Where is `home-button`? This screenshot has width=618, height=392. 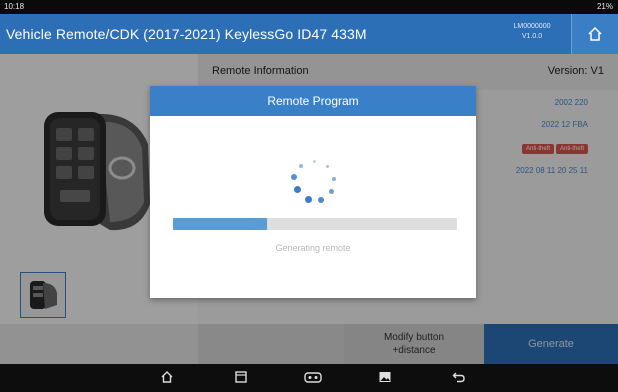
home-button is located at coordinates (594, 34).